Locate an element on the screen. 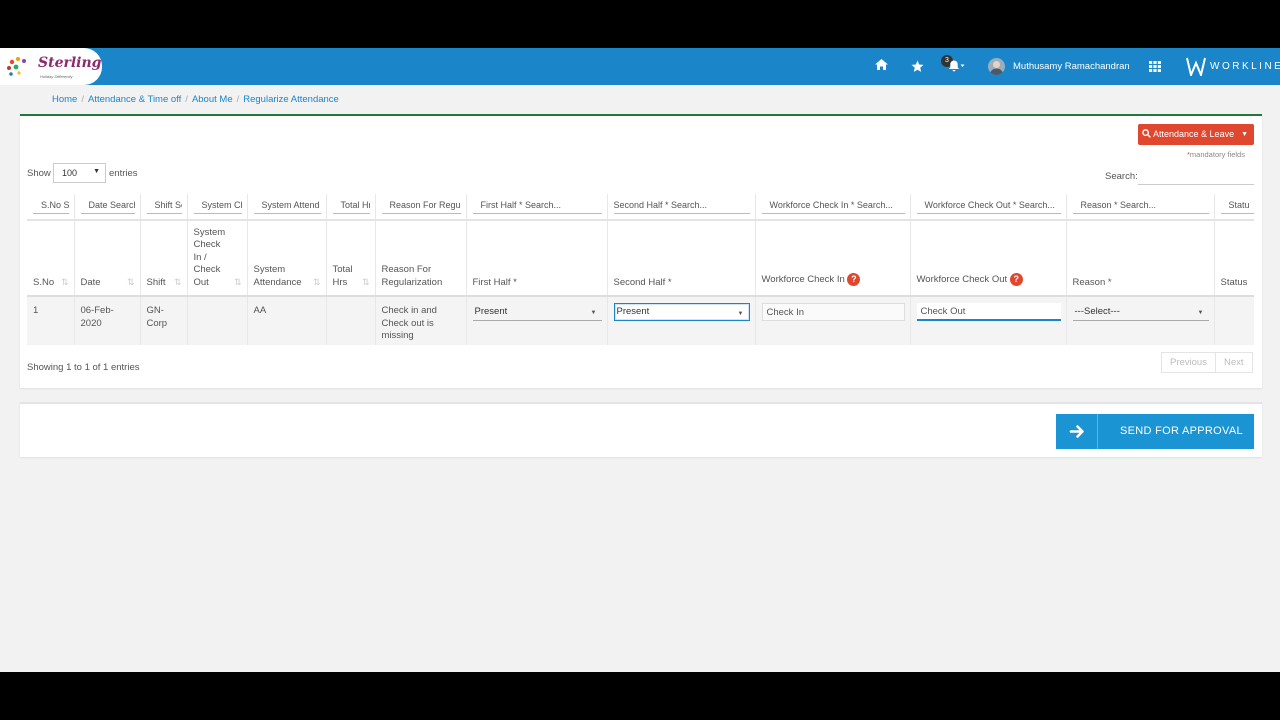  first-half-value: Present is located at coordinates (491, 311).